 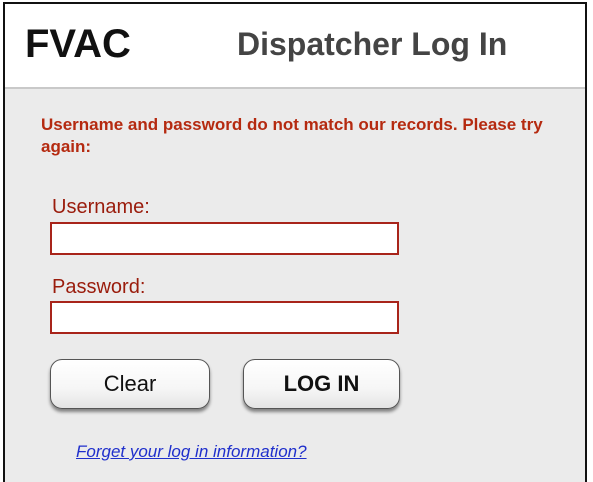 What do you see at coordinates (99, 287) in the screenshot?
I see `password-label: Password:` at bounding box center [99, 287].